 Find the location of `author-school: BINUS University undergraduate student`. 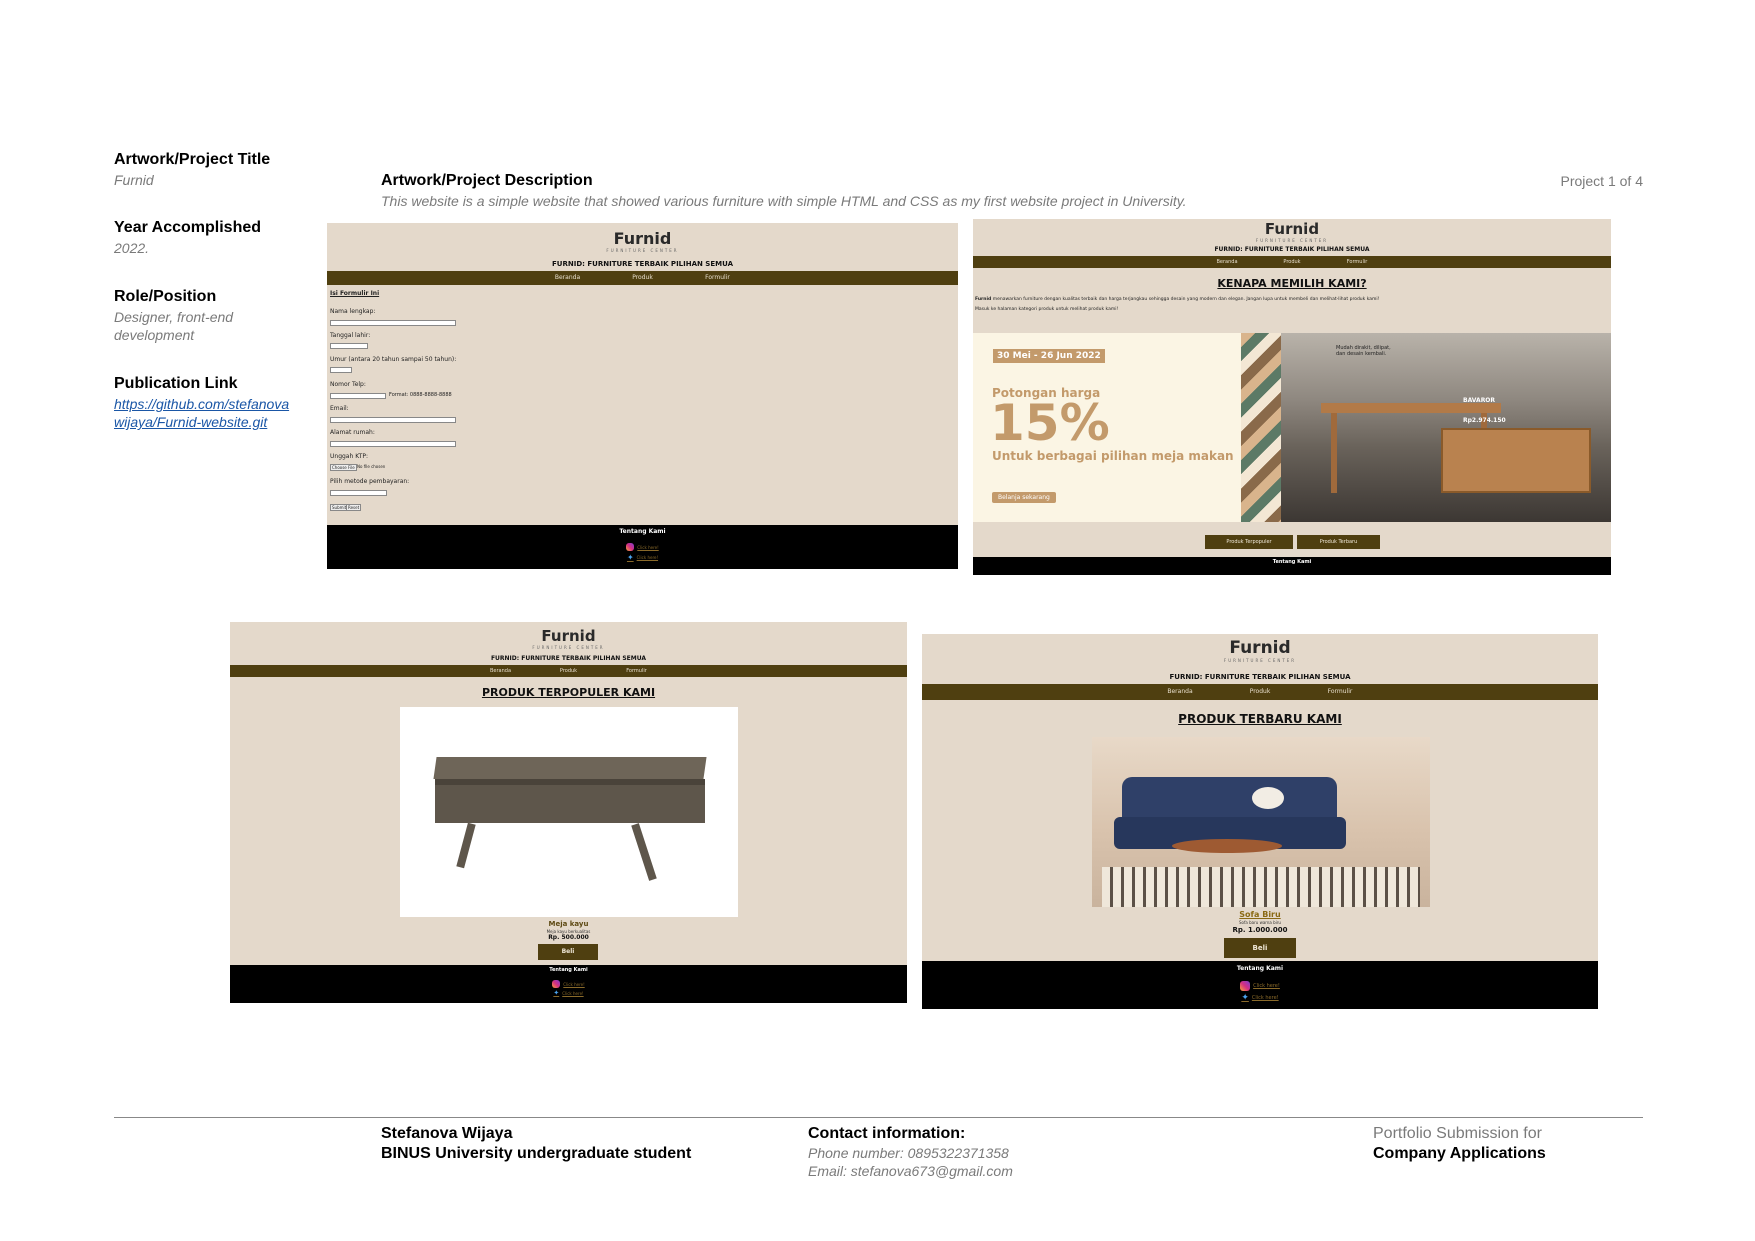

author-school: BINUS University undergraduate student is located at coordinates (536, 1153).